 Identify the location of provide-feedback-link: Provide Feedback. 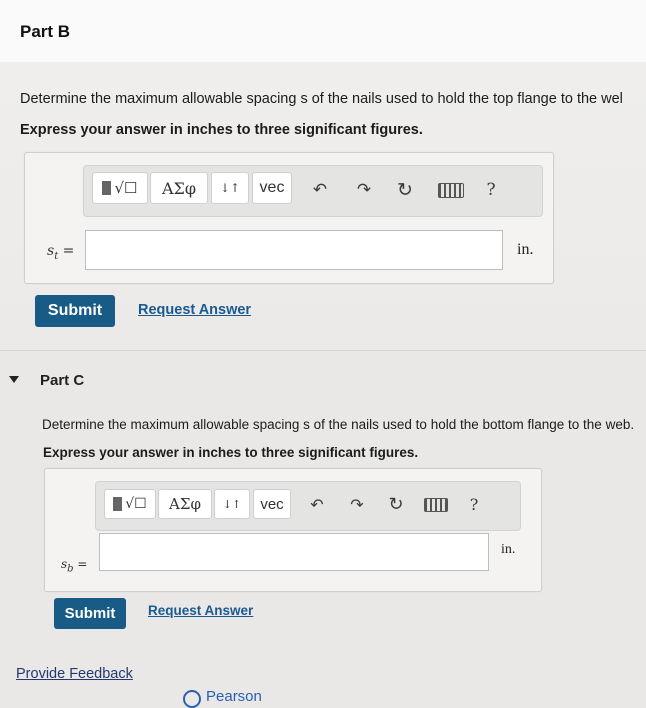
(74, 674).